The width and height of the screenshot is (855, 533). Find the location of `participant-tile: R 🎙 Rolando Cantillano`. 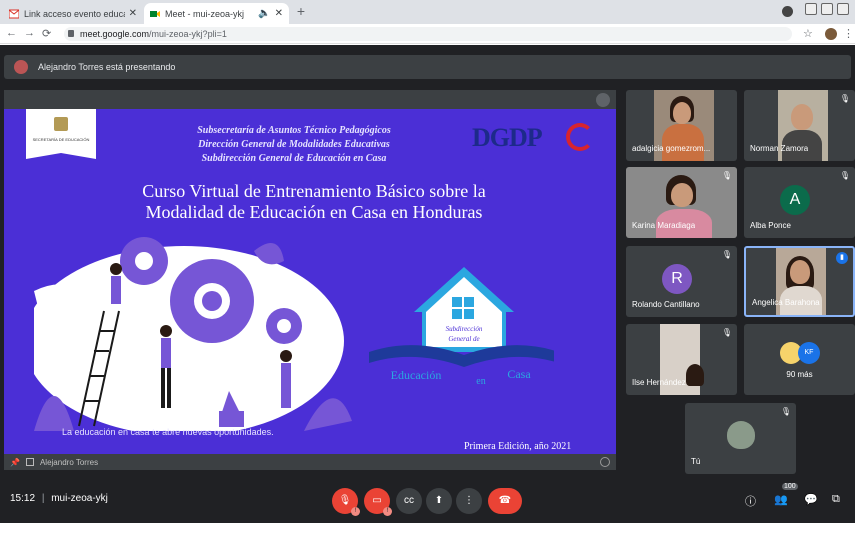

participant-tile: R 🎙 Rolando Cantillano is located at coordinates (681, 281).